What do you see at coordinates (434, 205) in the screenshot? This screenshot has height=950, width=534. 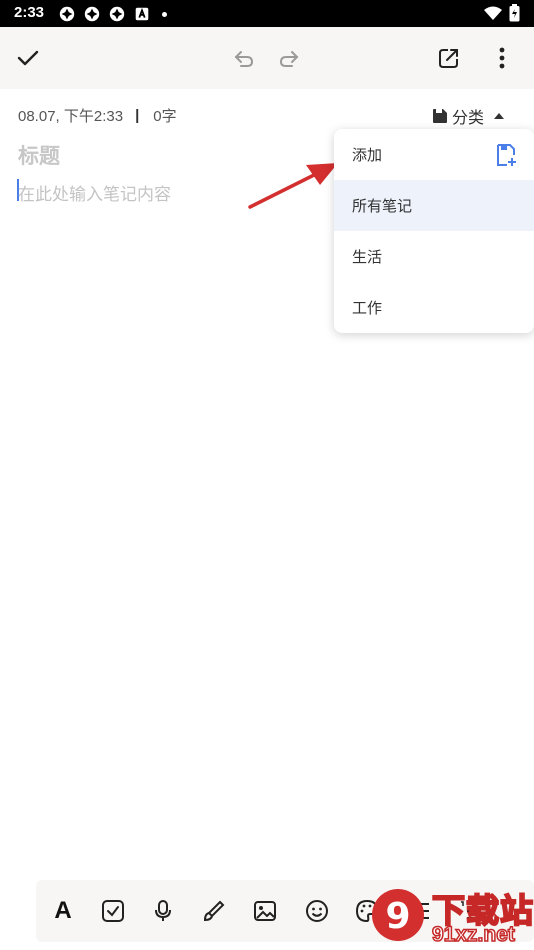 I see `category-menu-item-all-notes: 所有笔记` at bounding box center [434, 205].